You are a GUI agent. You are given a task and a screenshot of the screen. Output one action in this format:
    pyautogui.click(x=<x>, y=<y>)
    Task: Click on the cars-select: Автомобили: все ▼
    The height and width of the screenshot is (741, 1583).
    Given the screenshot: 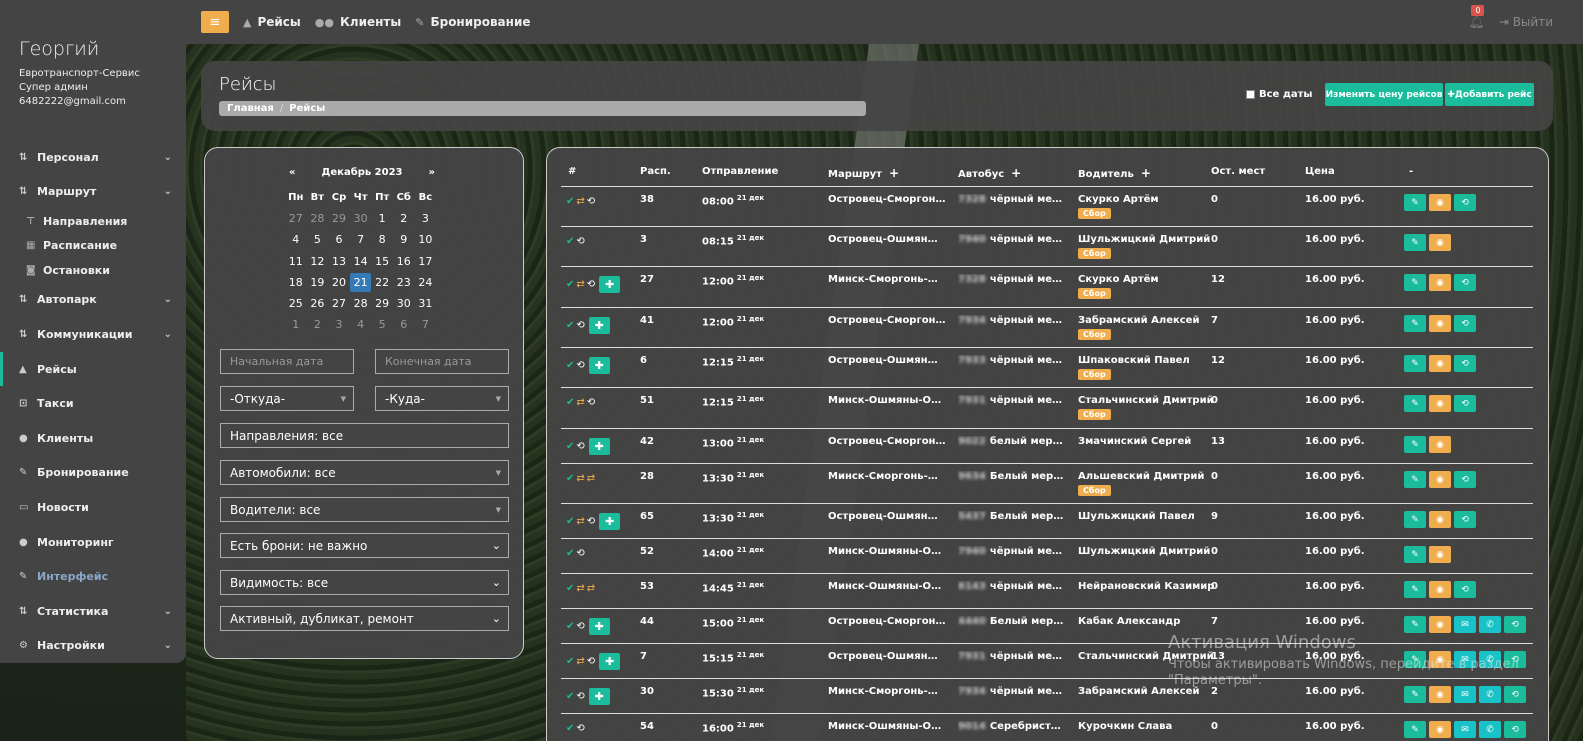 What is the action you would take?
    pyautogui.click(x=364, y=472)
    